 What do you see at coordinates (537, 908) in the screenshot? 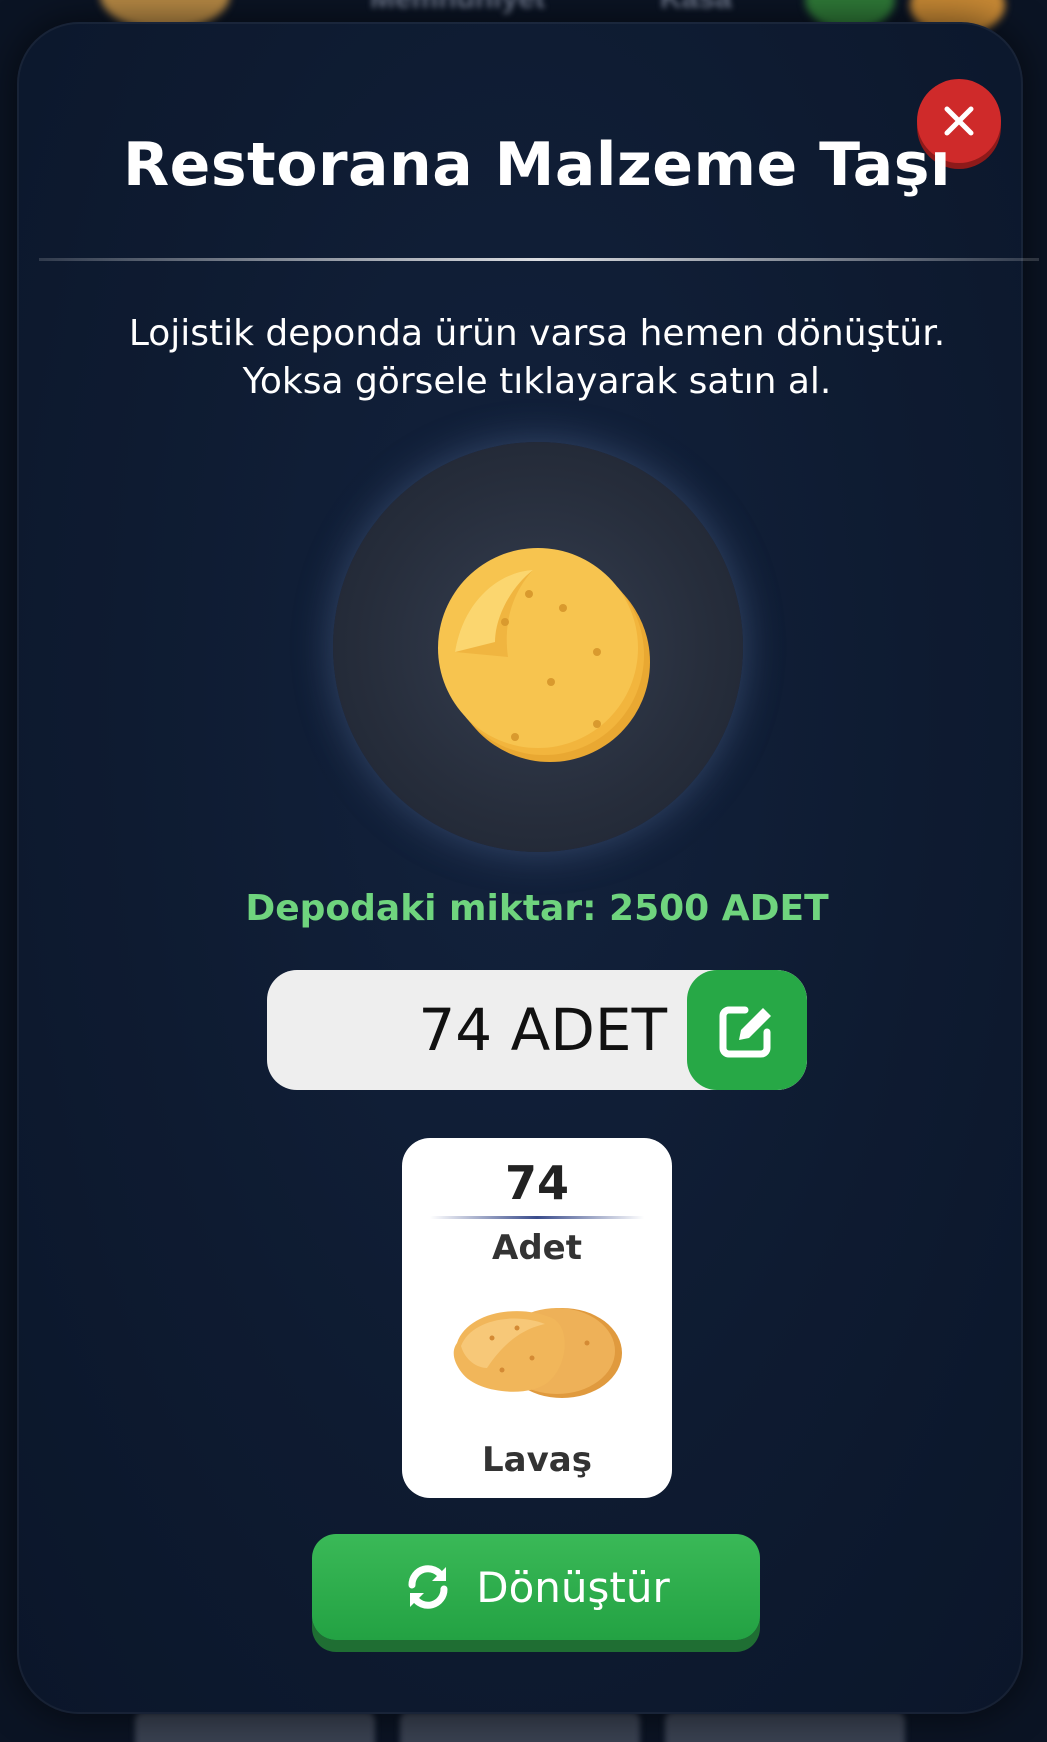
I see `stock-amount-text: Depodaki miktar: 2500 ADET` at bounding box center [537, 908].